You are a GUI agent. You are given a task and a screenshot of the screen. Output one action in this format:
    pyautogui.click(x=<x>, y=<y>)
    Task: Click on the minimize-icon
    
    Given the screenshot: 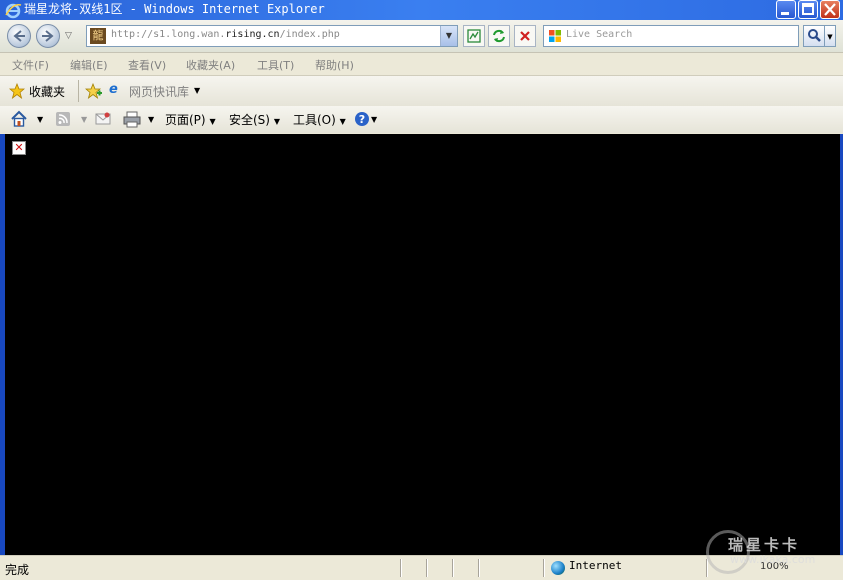 What is the action you would take?
    pyautogui.click(x=785, y=13)
    